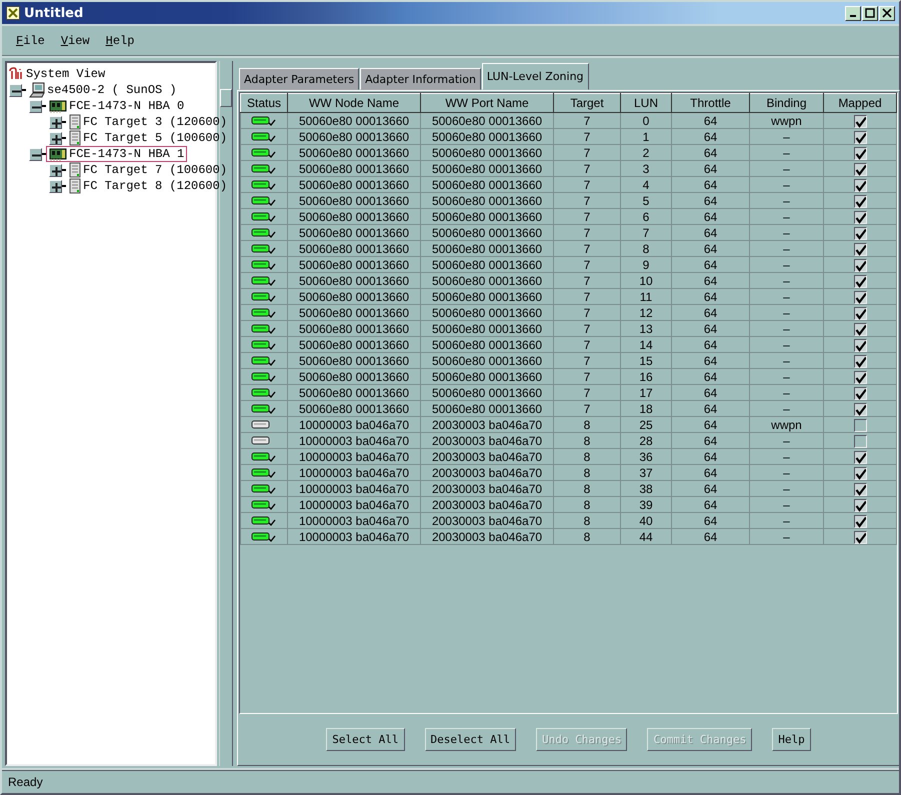  I want to click on table-cell: 25, so click(646, 424).